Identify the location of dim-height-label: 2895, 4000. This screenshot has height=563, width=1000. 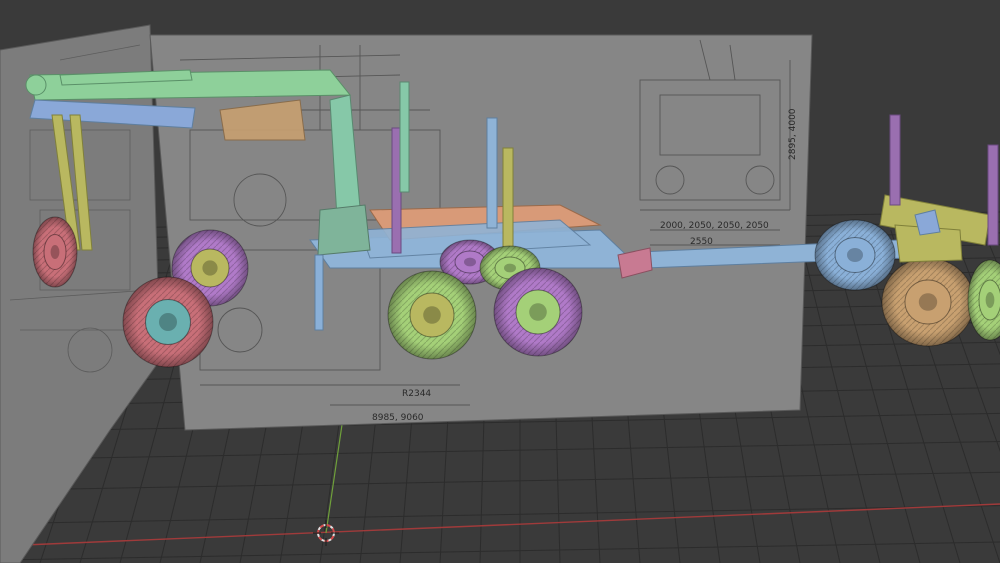
(793, 134).